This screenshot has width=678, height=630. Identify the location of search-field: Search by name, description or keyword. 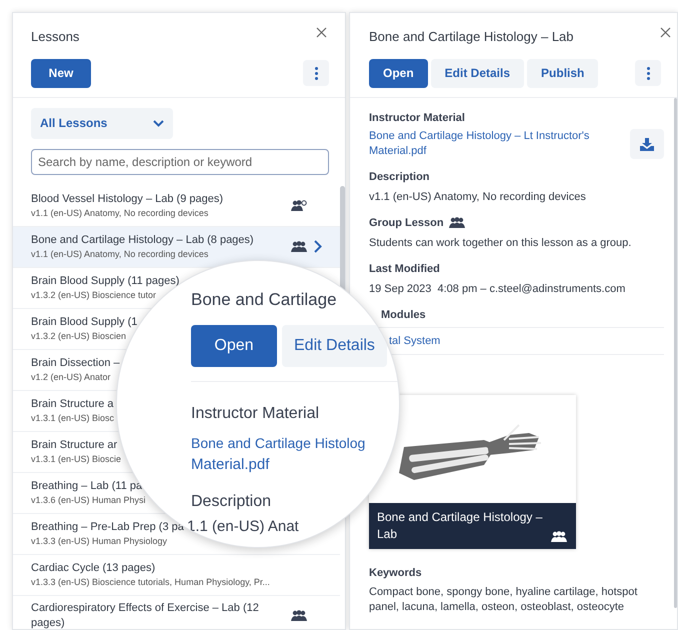
(180, 161).